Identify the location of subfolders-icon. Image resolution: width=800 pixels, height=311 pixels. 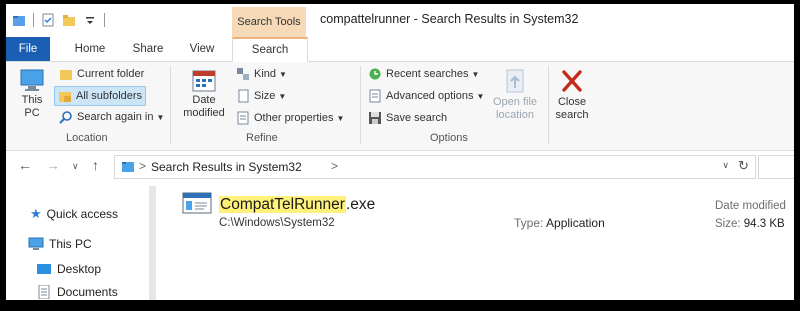
(65, 97).